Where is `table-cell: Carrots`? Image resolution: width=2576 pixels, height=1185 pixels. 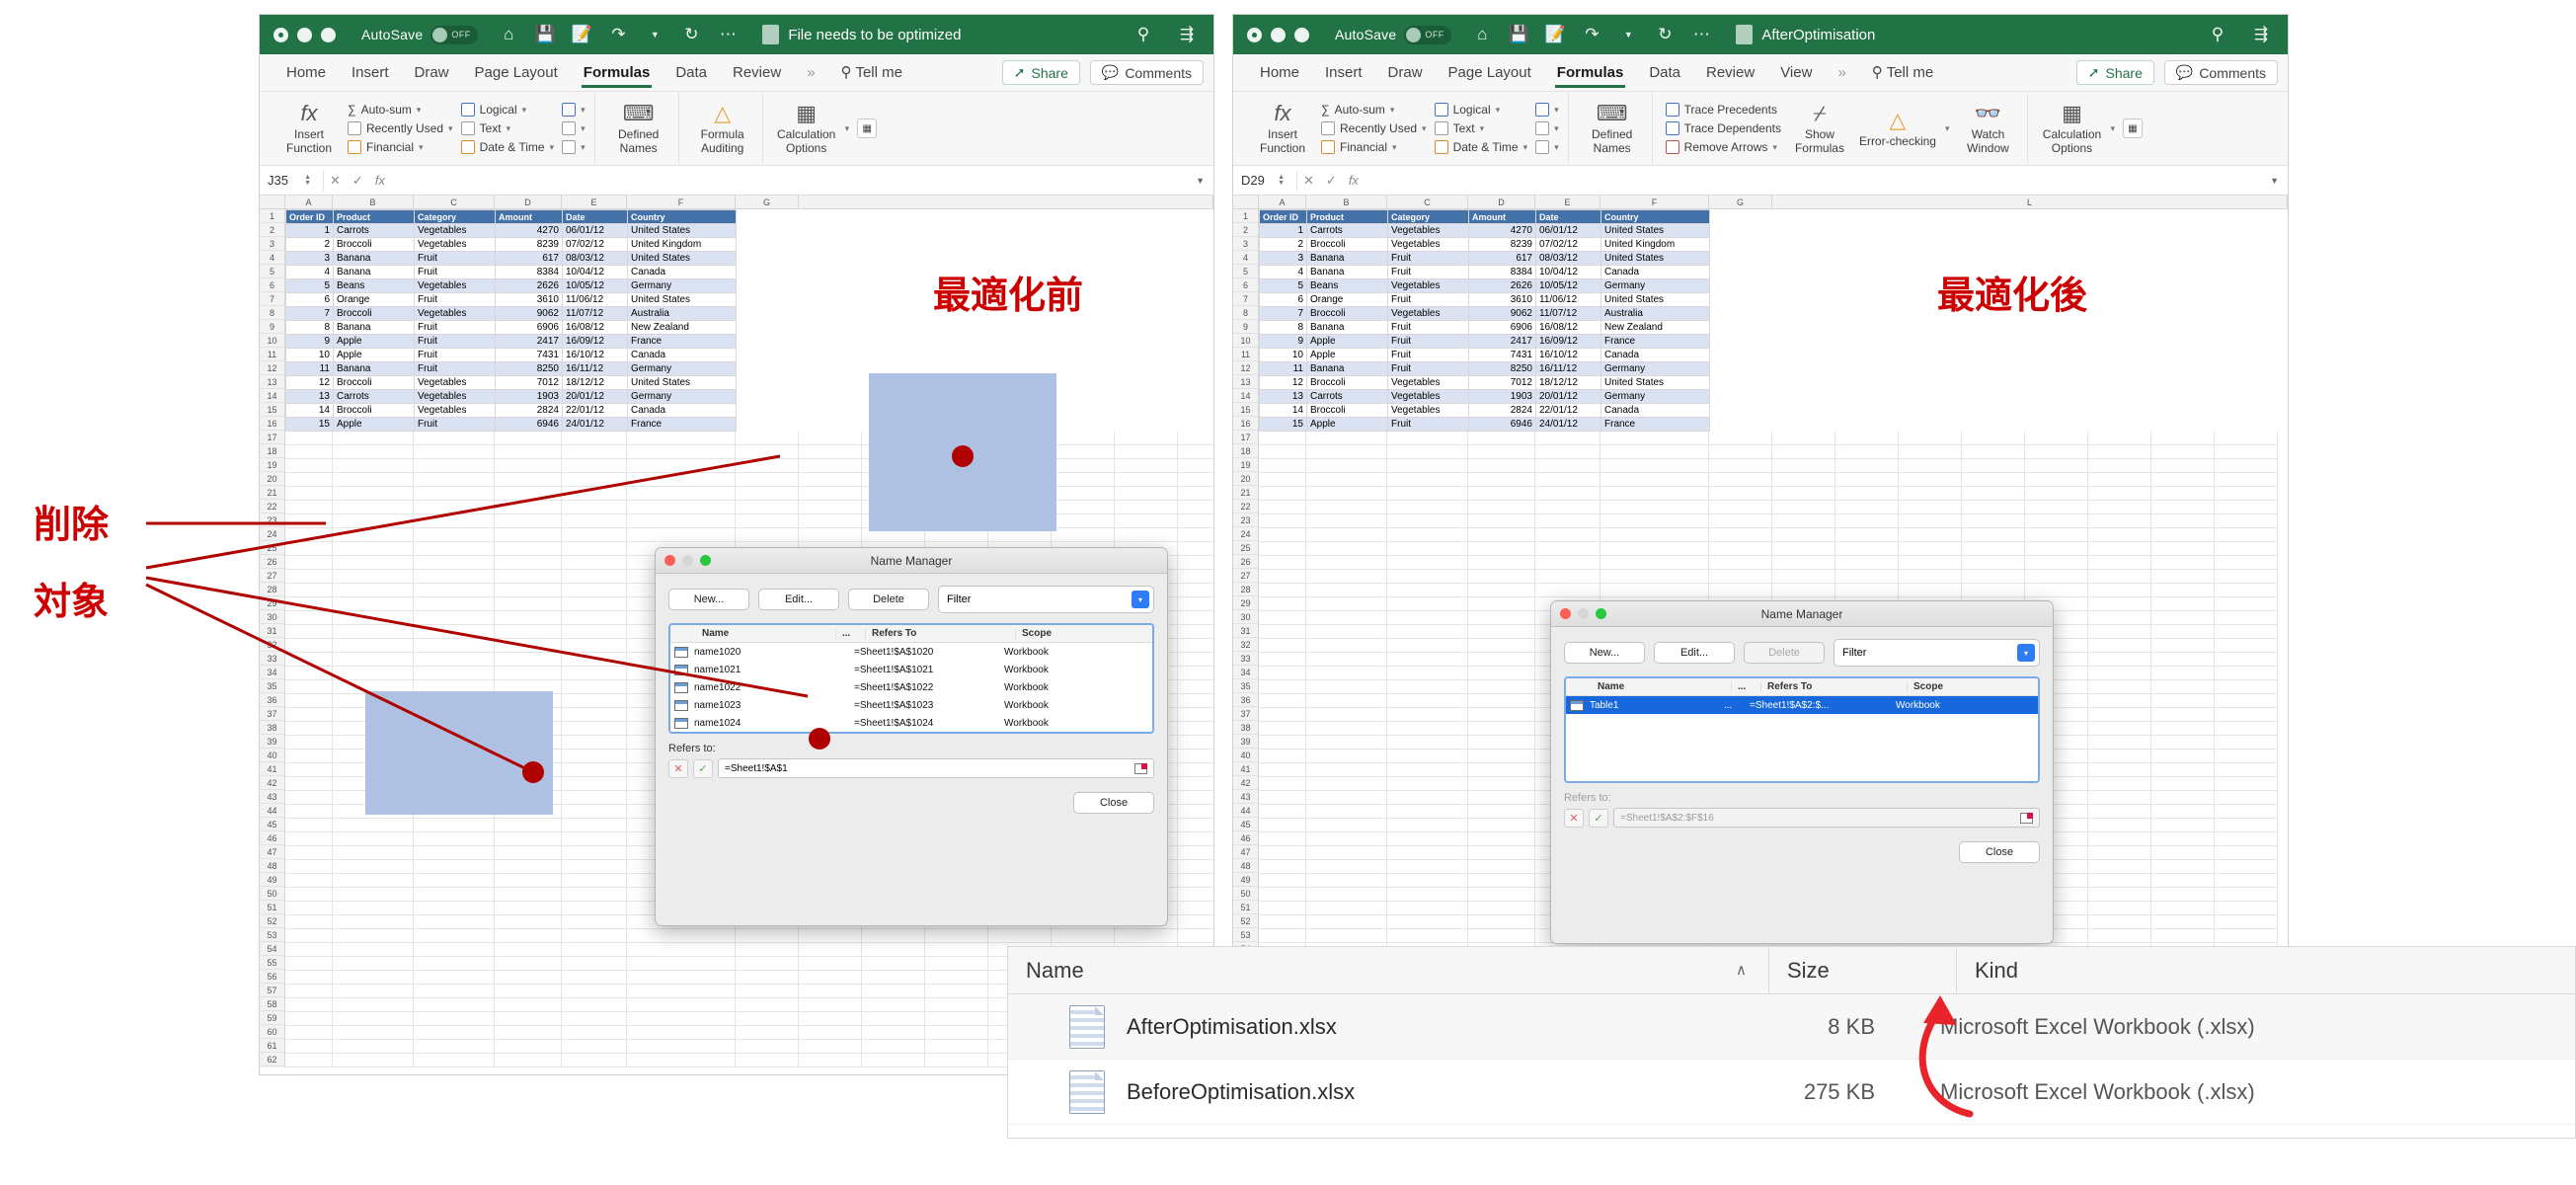
table-cell: Carrots is located at coordinates (374, 231).